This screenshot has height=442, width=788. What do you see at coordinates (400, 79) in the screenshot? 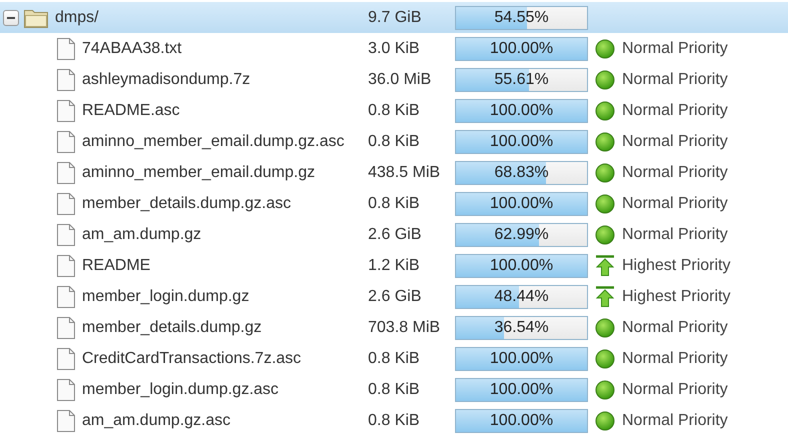
I see `file-size: 36.0 MiB` at bounding box center [400, 79].